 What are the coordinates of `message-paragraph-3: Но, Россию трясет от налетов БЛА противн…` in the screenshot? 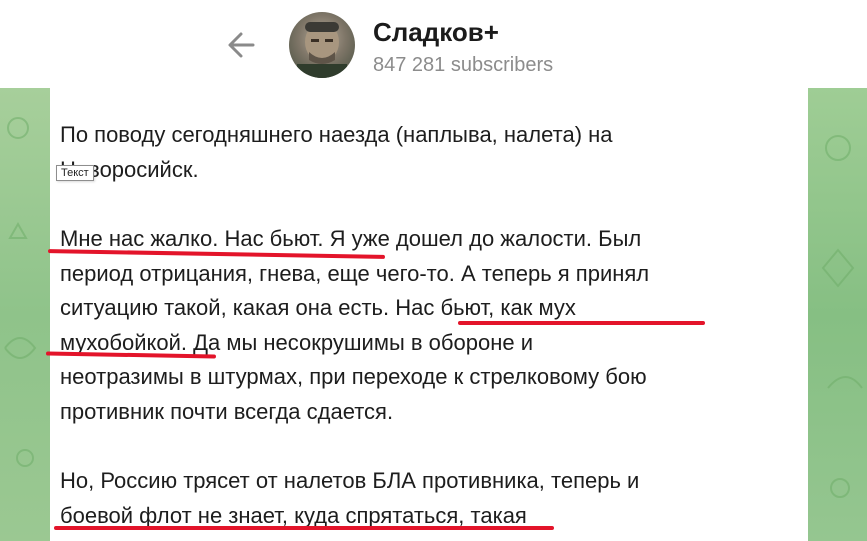 It's located at (350, 498).